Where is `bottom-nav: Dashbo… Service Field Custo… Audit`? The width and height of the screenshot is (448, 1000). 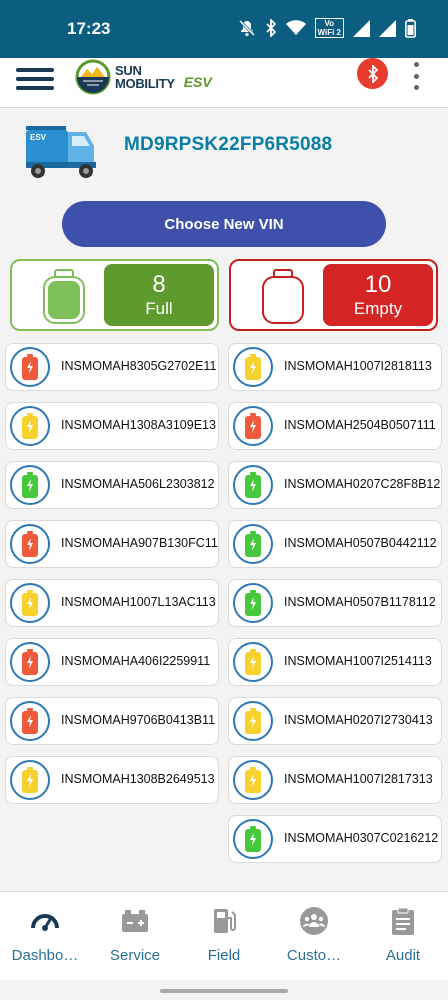
bottom-nav: Dashbo… Service Field Custo… Audit is located at coordinates (224, 935).